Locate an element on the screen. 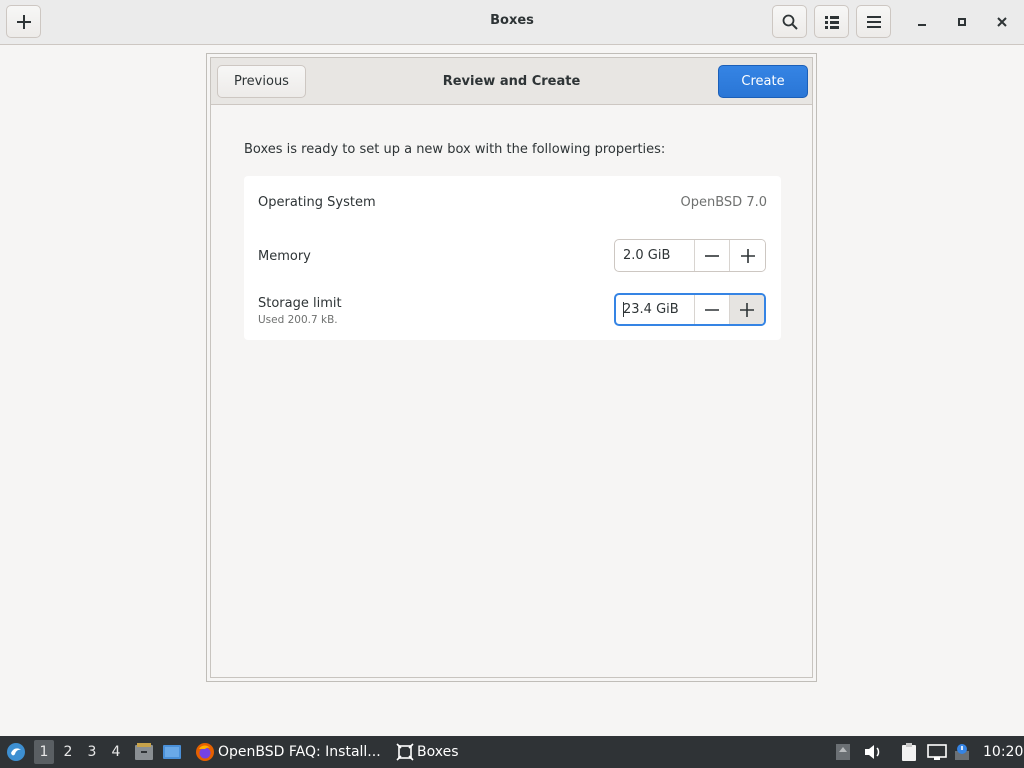 This screenshot has height=768, width=1024. speaker-icon is located at coordinates (872, 752).